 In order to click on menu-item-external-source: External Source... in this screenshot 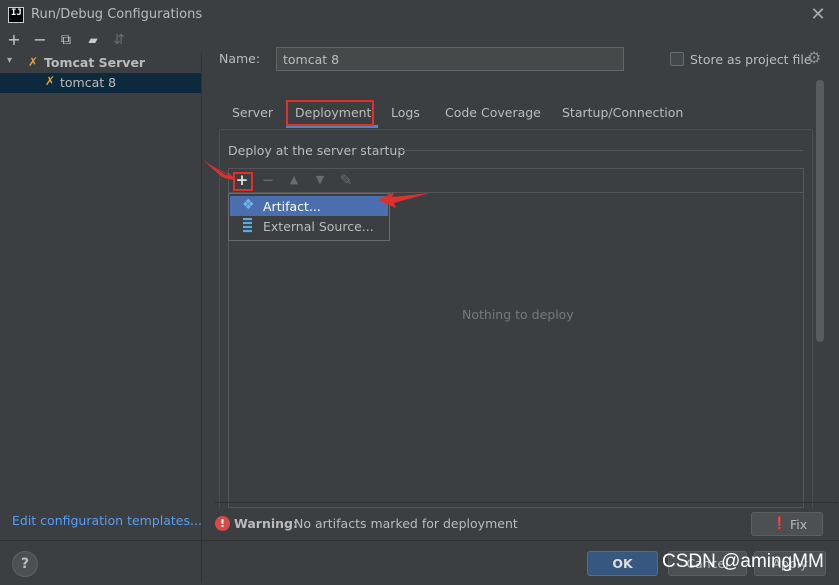, I will do `click(309, 226)`.